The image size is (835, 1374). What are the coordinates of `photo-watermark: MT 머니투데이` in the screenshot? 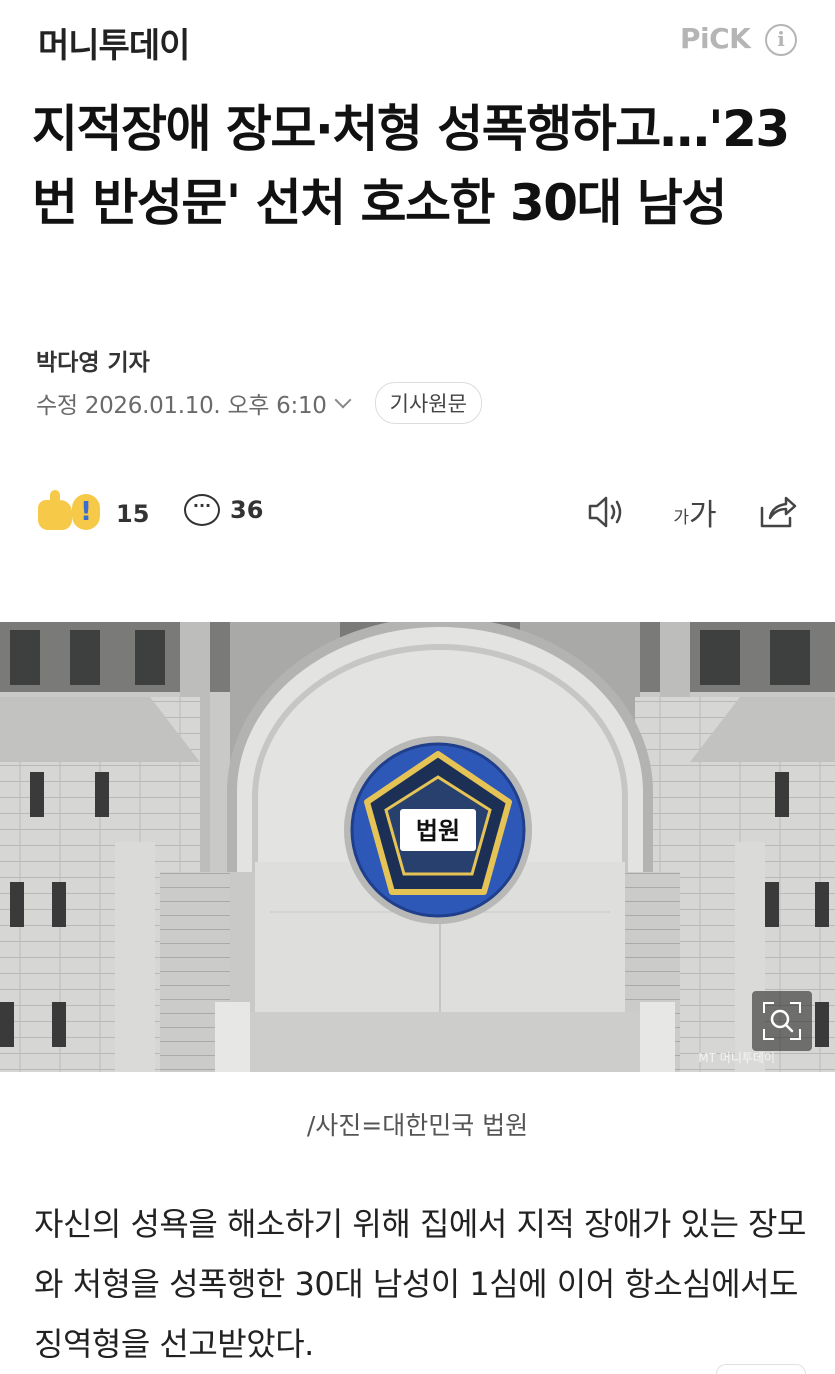 It's located at (736, 1058).